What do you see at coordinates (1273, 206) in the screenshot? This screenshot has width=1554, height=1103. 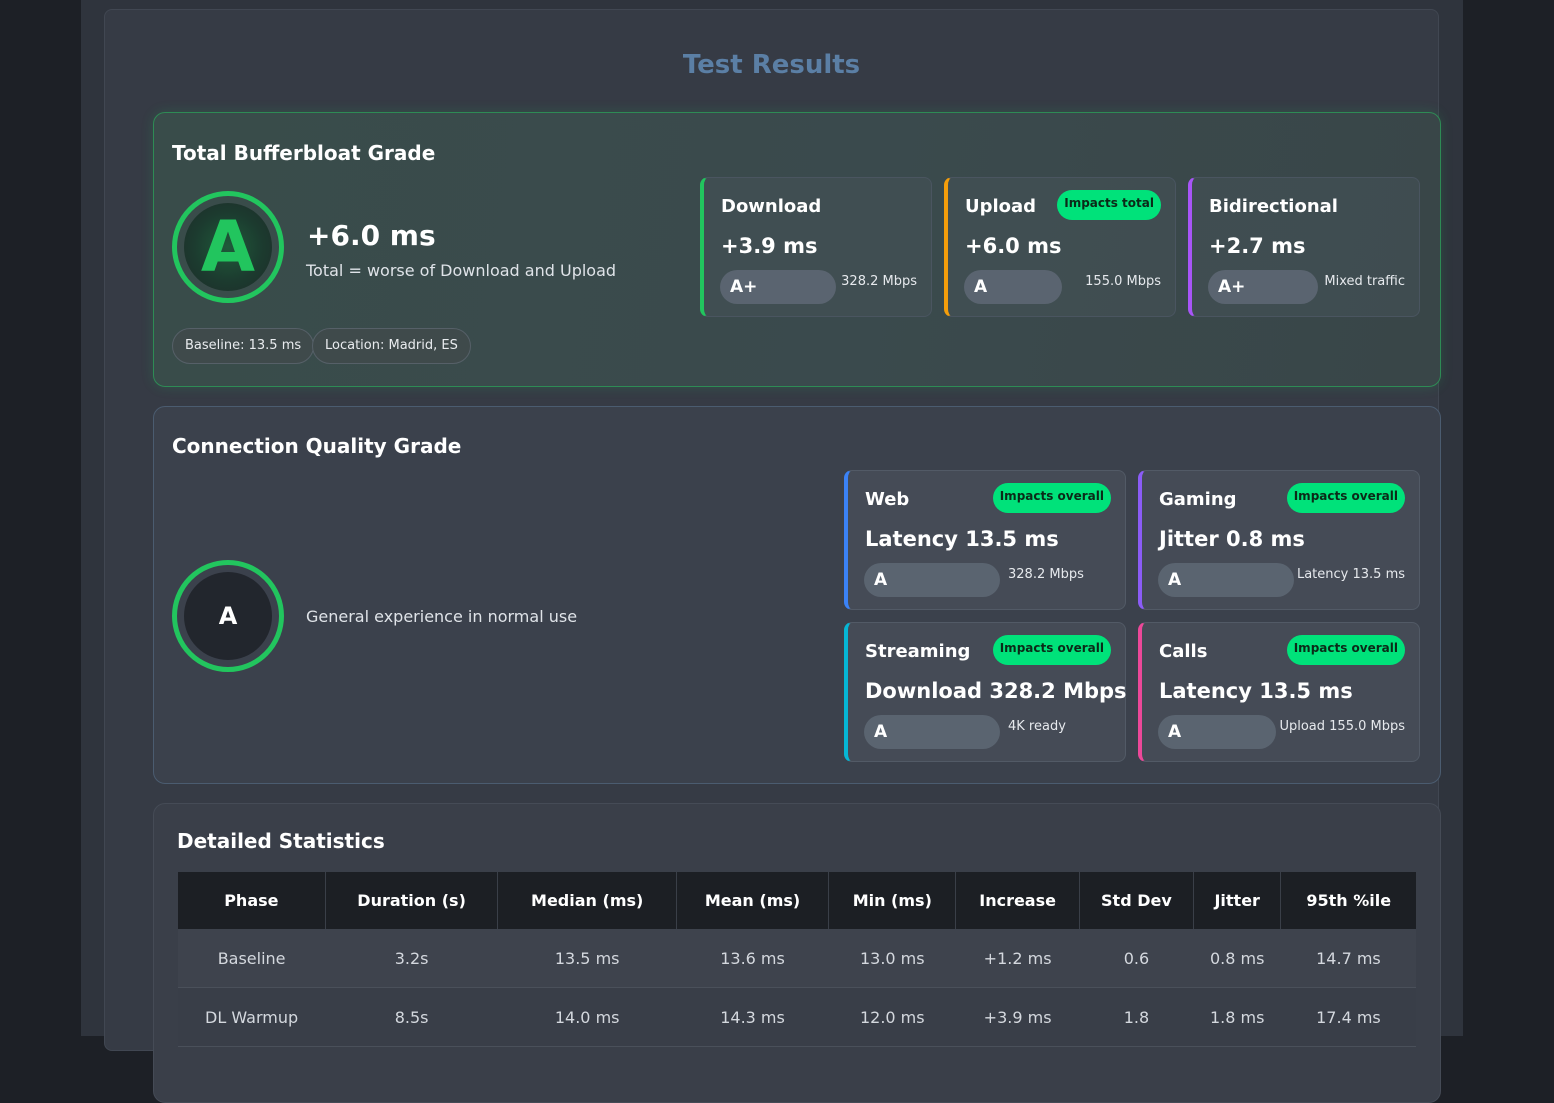 I see `bidirectional-title: Bidirectional` at bounding box center [1273, 206].